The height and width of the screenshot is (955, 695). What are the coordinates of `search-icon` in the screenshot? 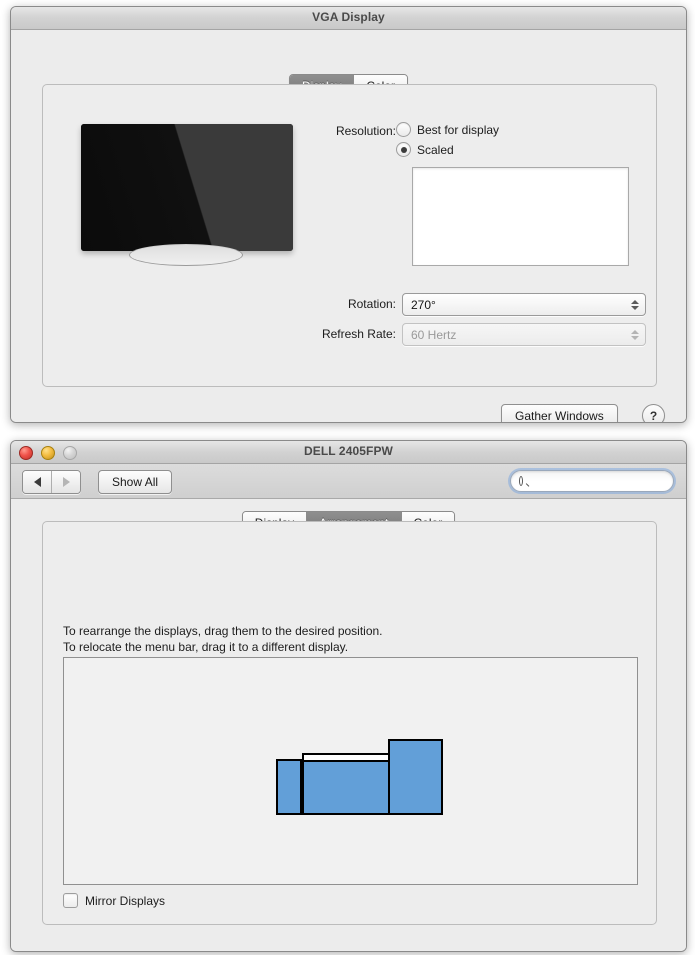 It's located at (521, 481).